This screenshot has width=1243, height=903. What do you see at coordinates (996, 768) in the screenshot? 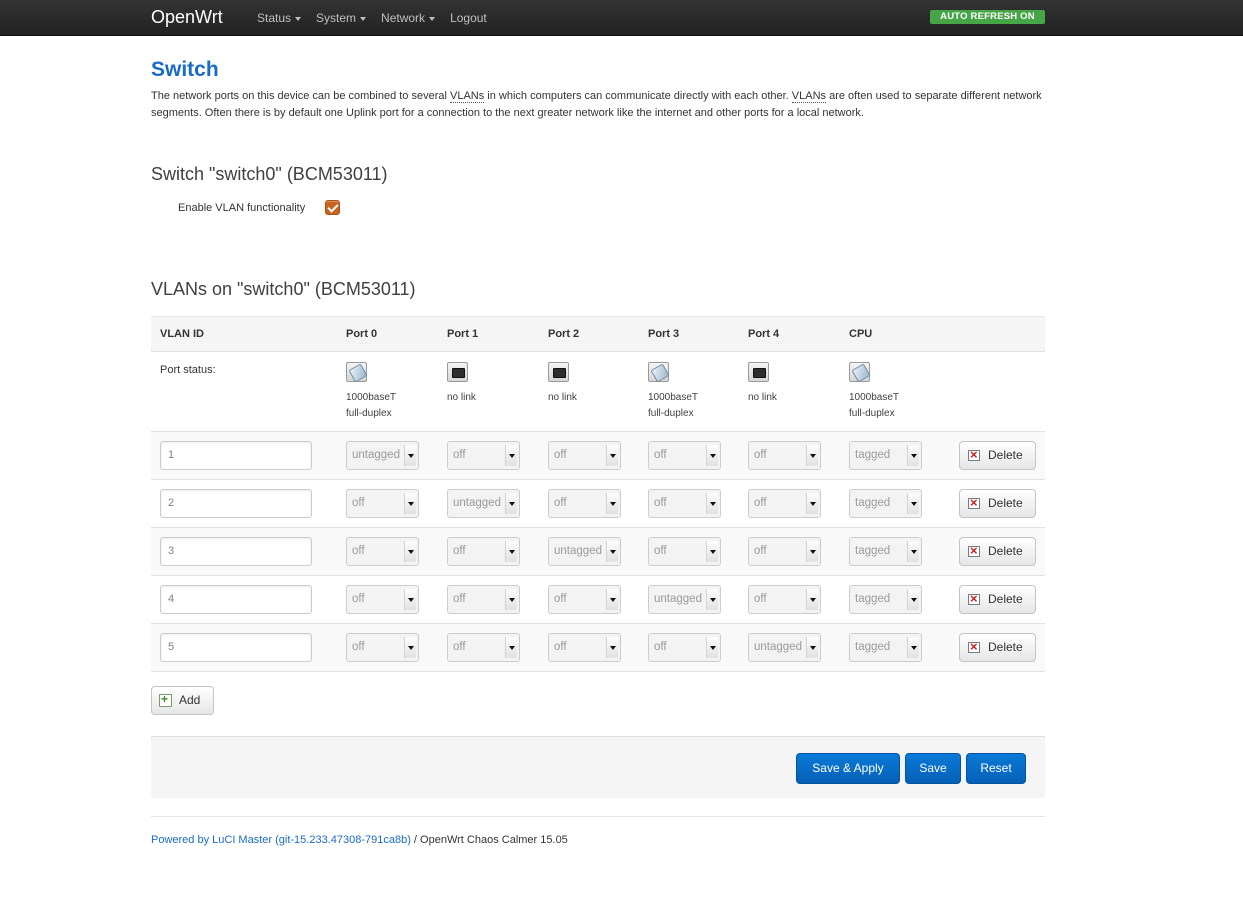
I see `reset-button: Reset` at bounding box center [996, 768].